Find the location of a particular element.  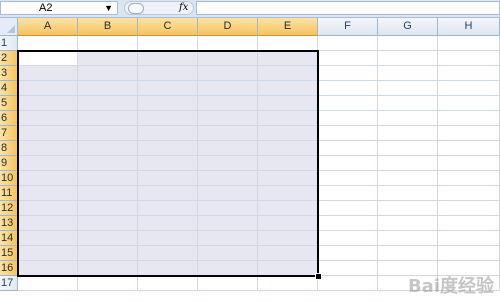

cell-a11 is located at coordinates (48, 193).